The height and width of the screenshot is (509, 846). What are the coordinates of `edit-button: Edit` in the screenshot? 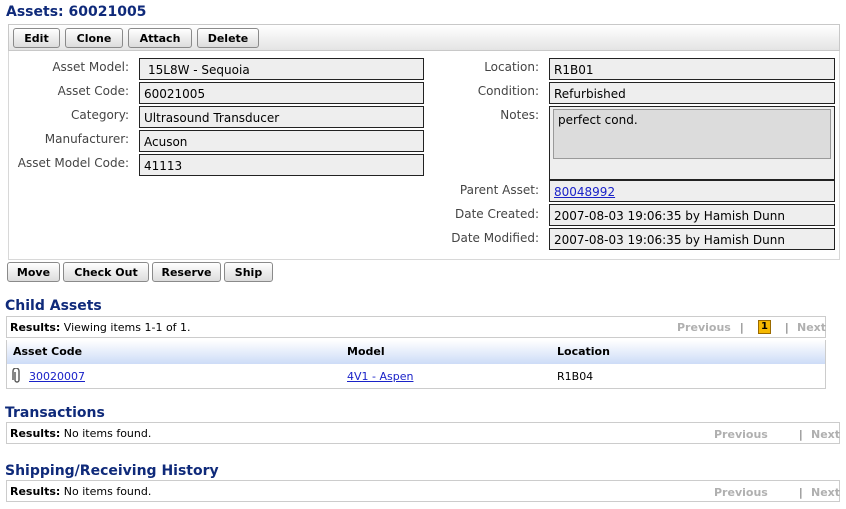 It's located at (36, 38).